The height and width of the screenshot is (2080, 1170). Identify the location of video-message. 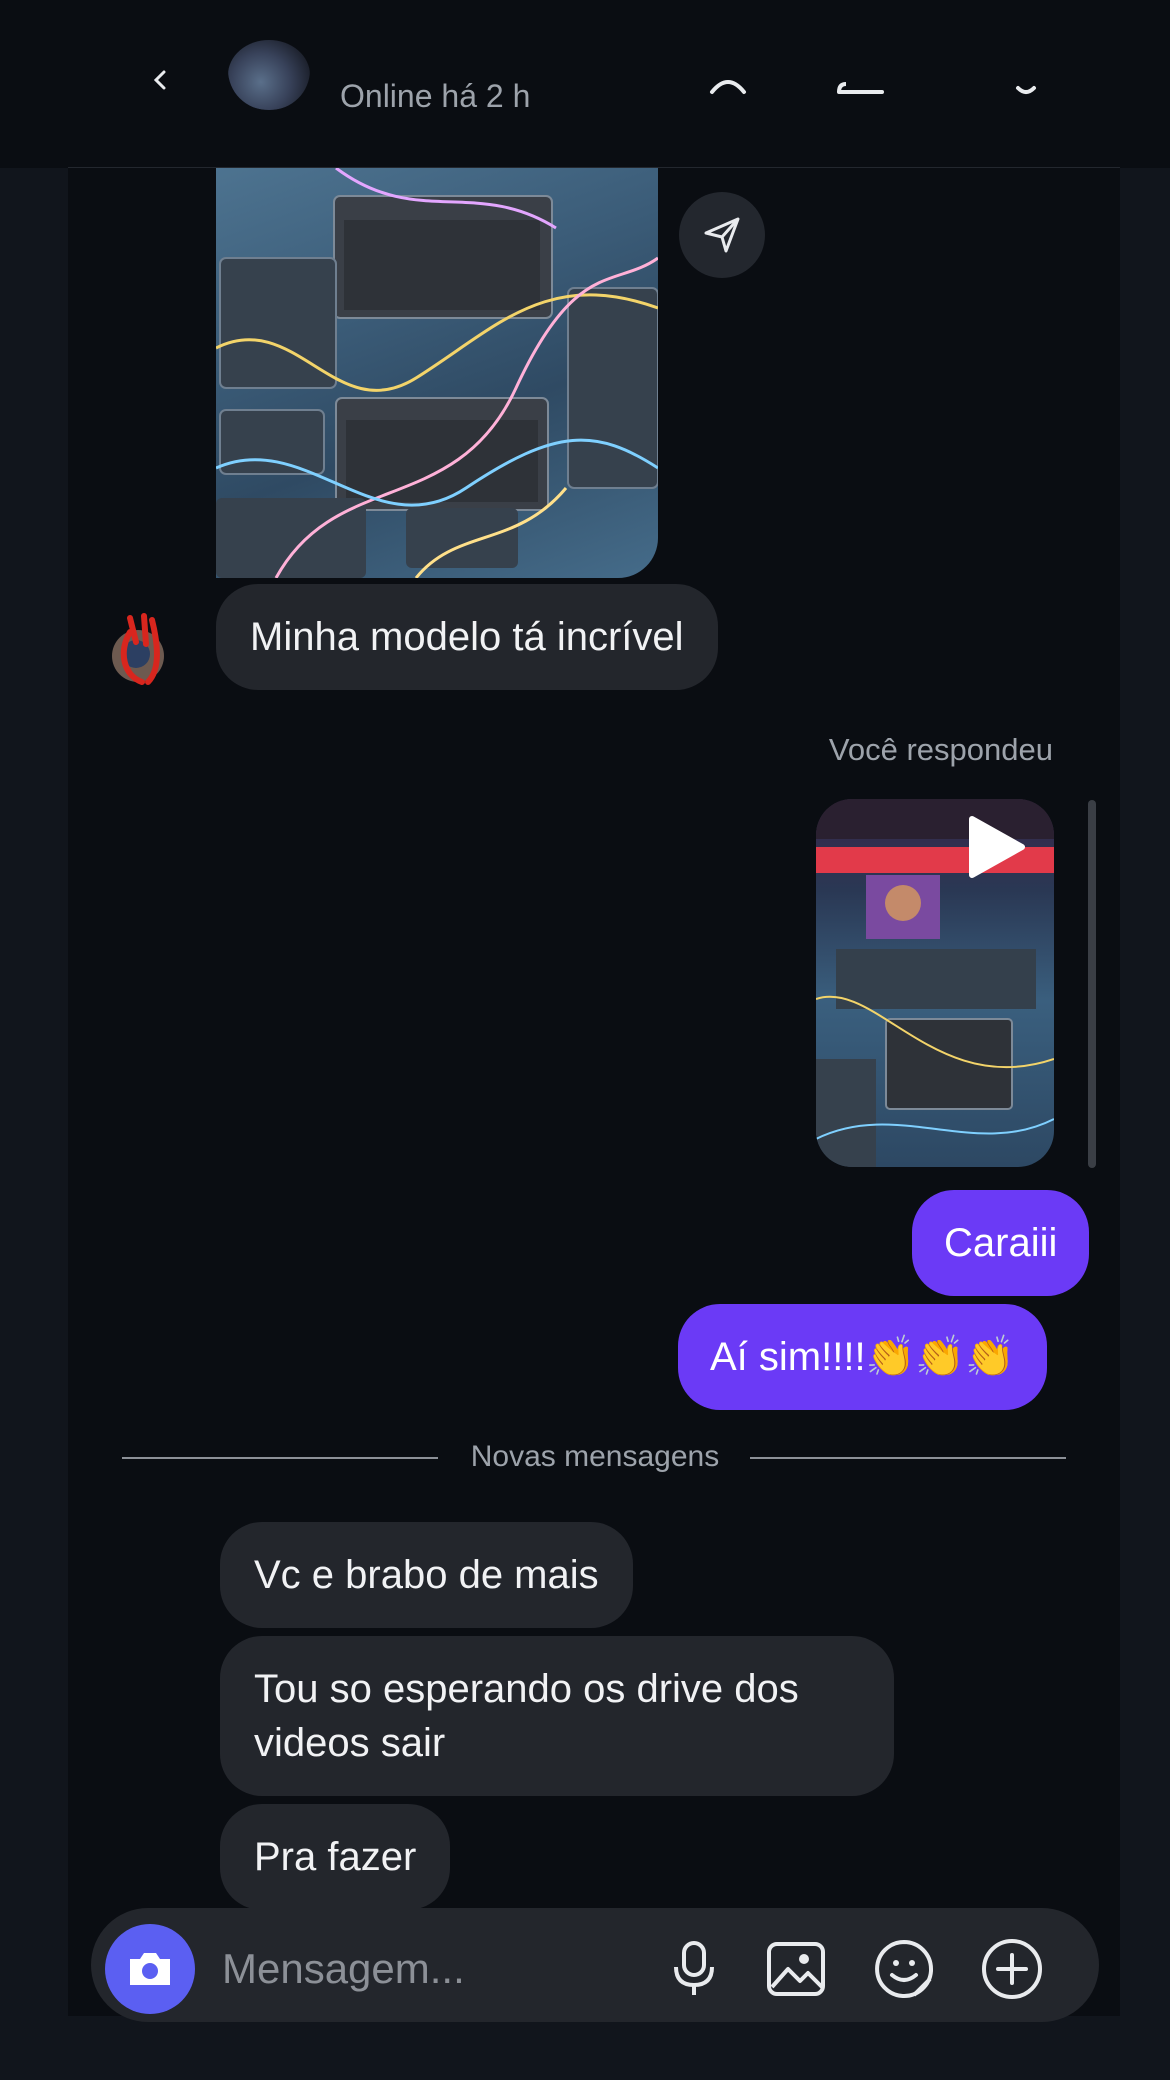
(935, 983).